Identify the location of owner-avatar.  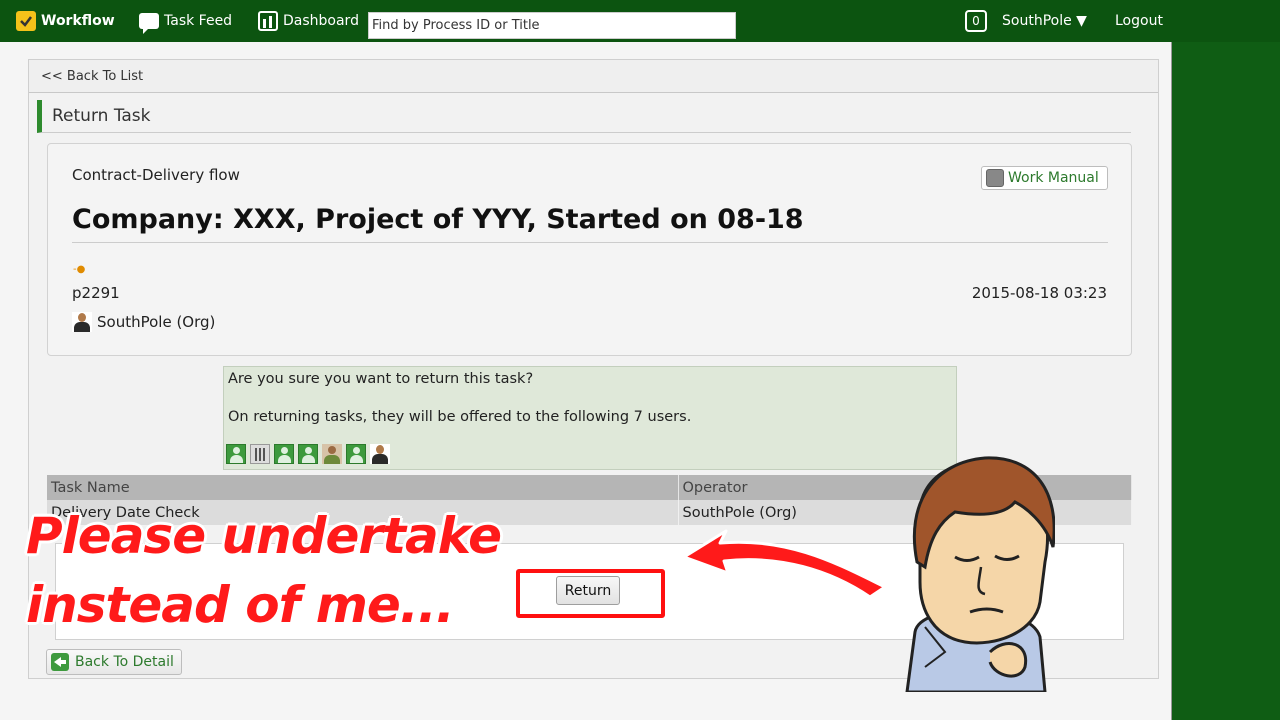
(82, 322).